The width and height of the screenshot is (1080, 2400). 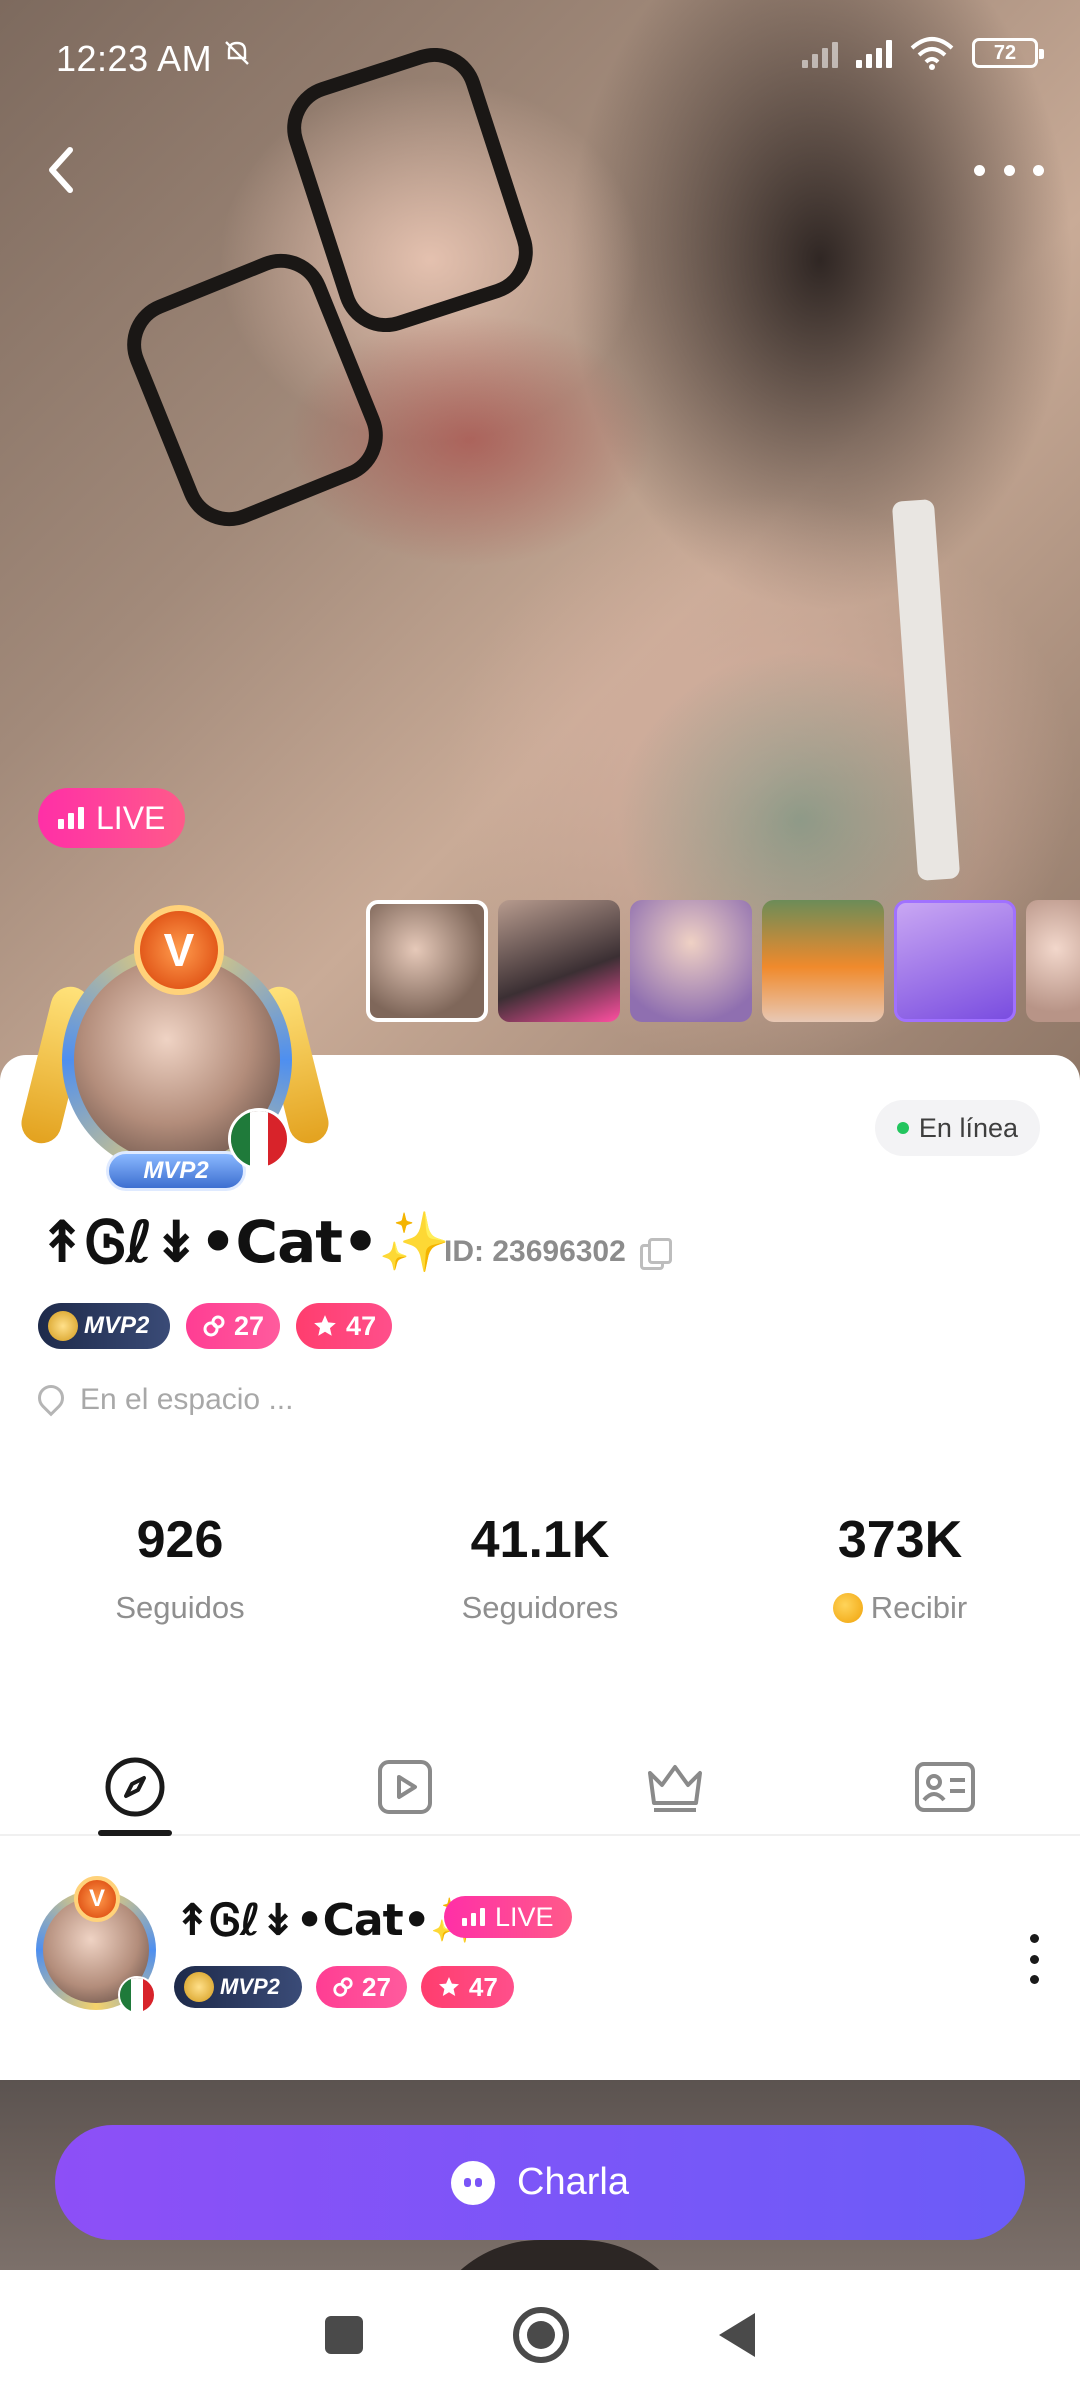 I want to click on chevron-left-icon, so click(x=61, y=170).